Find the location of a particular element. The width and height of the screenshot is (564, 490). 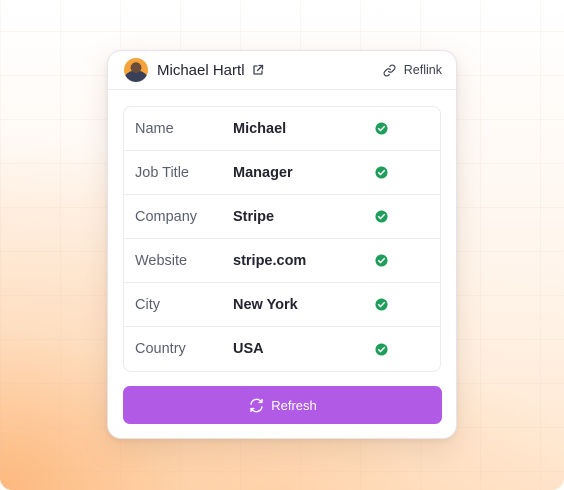

refresh-label: Refresh is located at coordinates (294, 405).